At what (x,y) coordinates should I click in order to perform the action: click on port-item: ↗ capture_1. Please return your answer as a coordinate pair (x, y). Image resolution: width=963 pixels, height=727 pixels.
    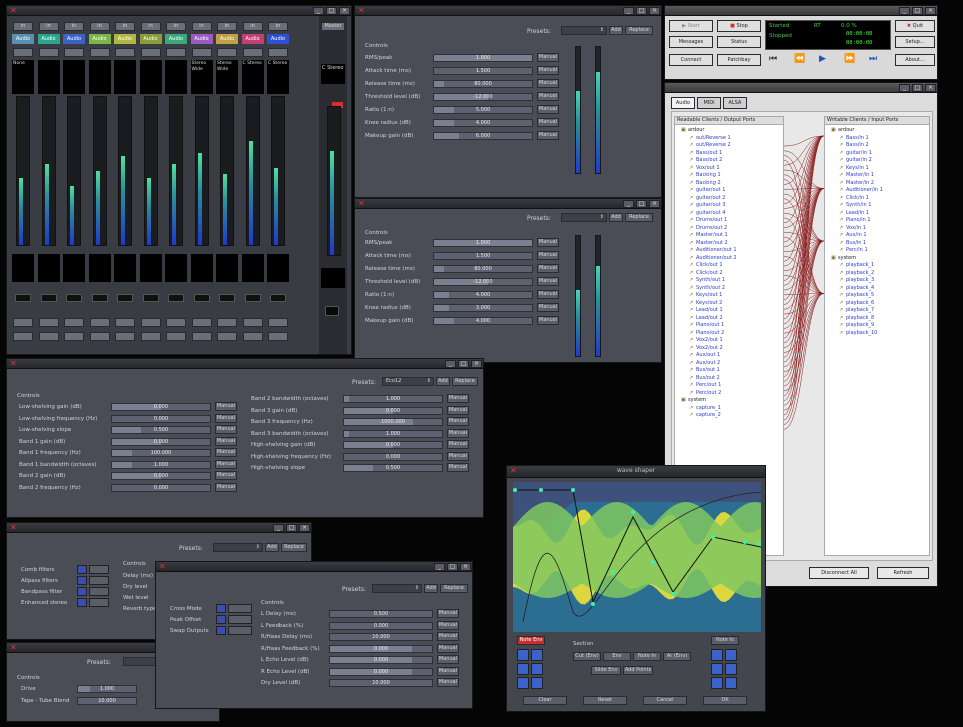
    Looking at the image, I should click on (732, 409).